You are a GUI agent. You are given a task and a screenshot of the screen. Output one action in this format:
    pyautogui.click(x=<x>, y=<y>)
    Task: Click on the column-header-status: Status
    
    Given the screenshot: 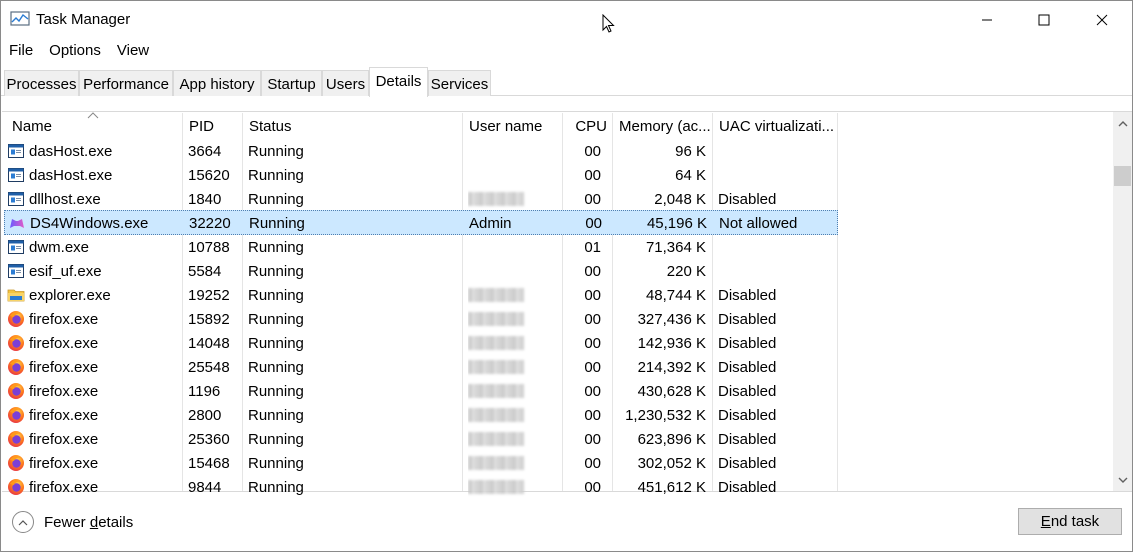 What is the action you would take?
    pyautogui.click(x=352, y=126)
    